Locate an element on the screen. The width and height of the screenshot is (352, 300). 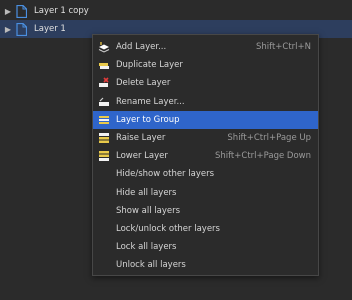
menu-item-hide-all-layers: Hide all layers is located at coordinates (205, 193).